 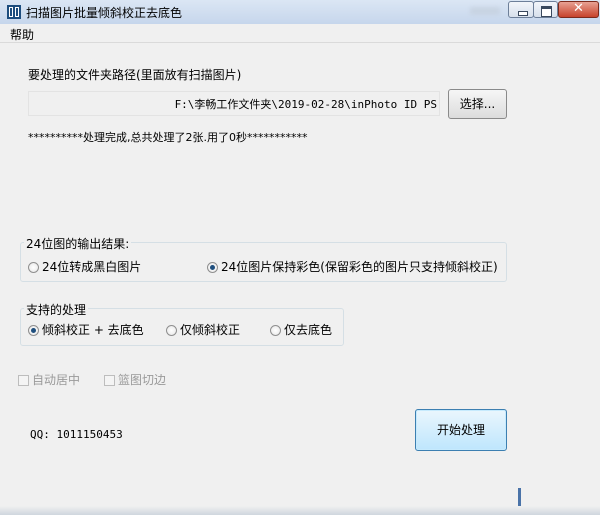 What do you see at coordinates (23, 380) in the screenshot?
I see `checkbox-auto-center-box` at bounding box center [23, 380].